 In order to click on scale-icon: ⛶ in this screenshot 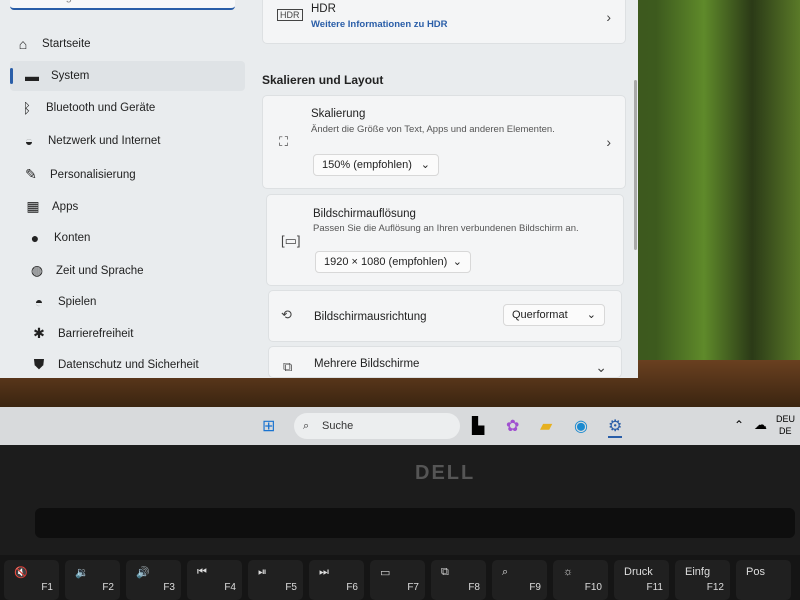, I will do `click(284, 141)`.